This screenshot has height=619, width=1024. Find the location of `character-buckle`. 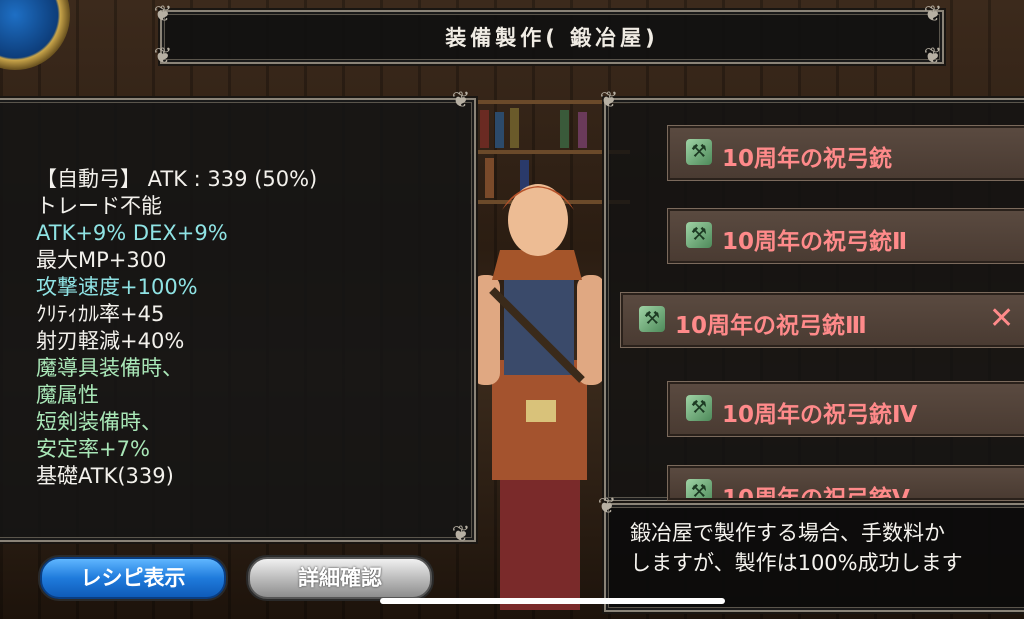

character-buckle is located at coordinates (541, 411).